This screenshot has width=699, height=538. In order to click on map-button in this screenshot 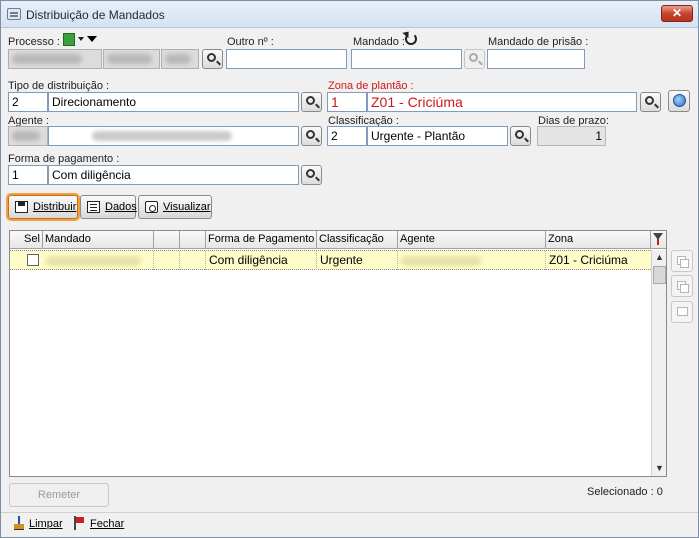, I will do `click(679, 101)`.